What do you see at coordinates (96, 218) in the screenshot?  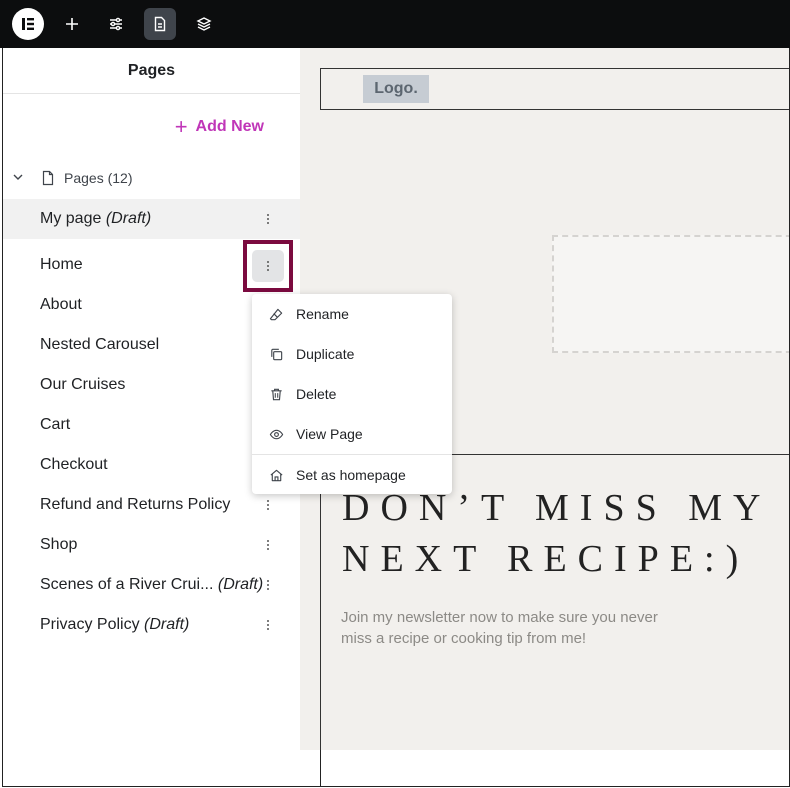 I see `page-item-label: My page (Draft)` at bounding box center [96, 218].